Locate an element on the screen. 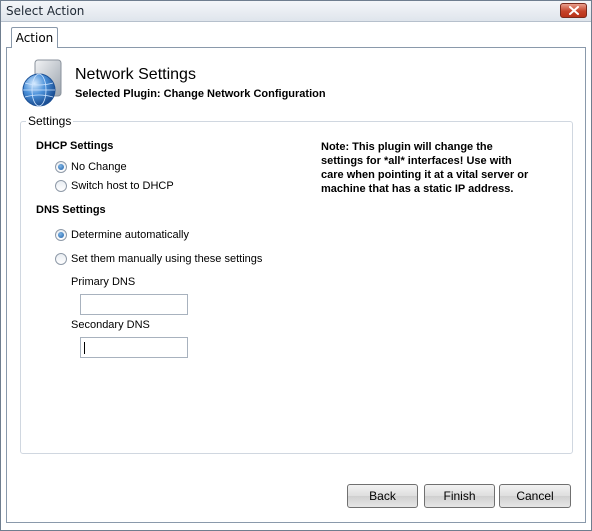  radio-set-manually: Set them manually using these settings is located at coordinates (158, 259).